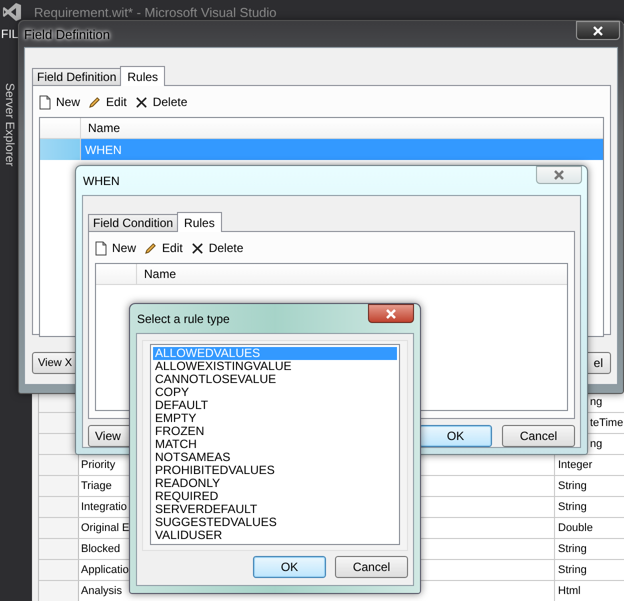 This screenshot has height=601, width=624. I want to click on list-item: PROHIBITEDVALUES, so click(275, 470).